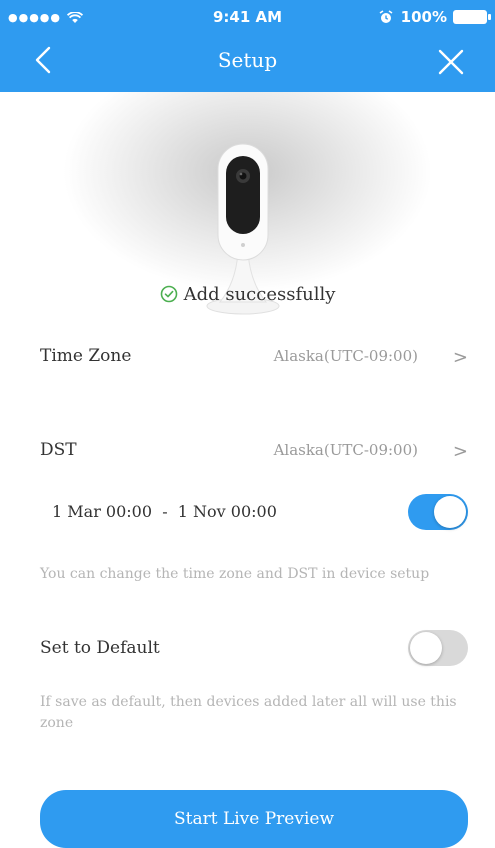 This screenshot has height=848, width=495. Describe the element at coordinates (247, 60) in the screenshot. I see `page-title: Setup` at that location.